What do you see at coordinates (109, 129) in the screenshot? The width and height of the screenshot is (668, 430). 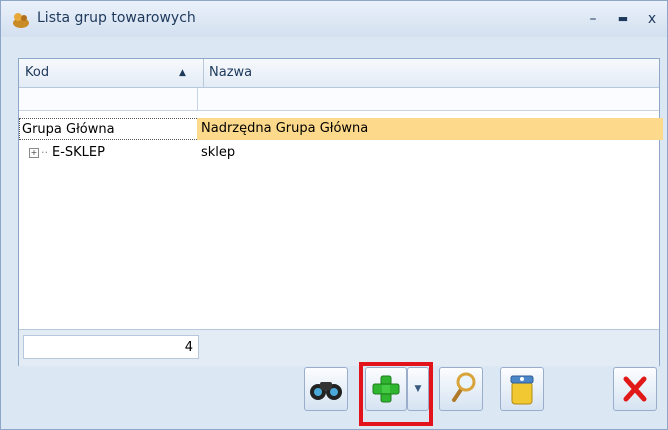 I see `cell-kod: Grupa Główna` at bounding box center [109, 129].